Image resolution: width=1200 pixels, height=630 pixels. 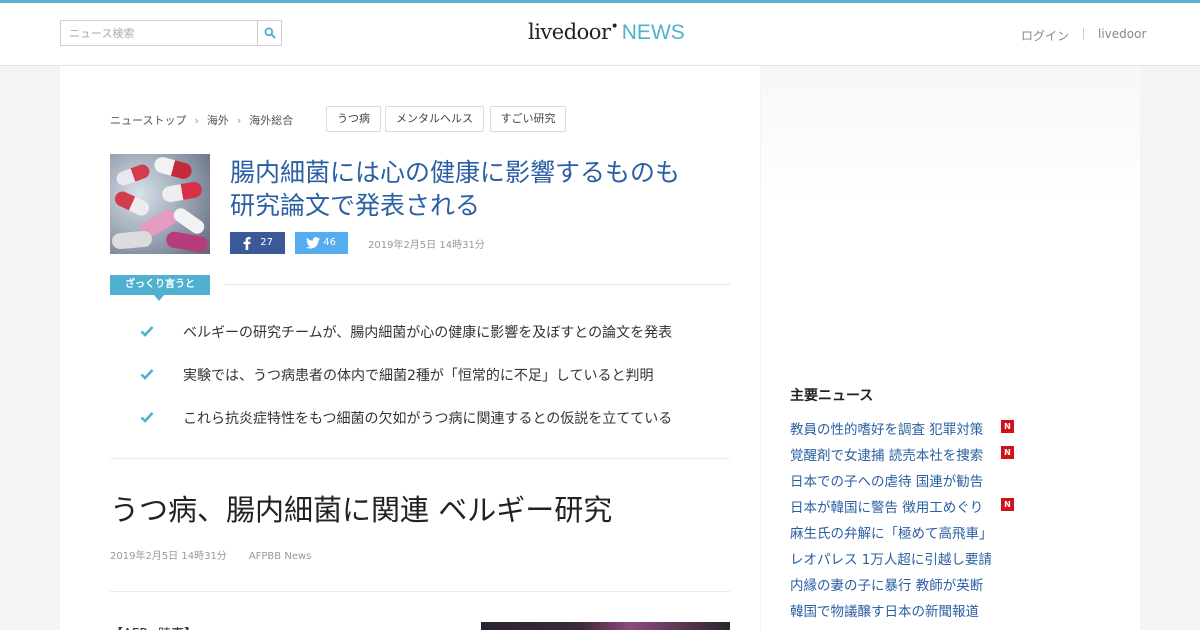 I want to click on search-box, so click(x=171, y=33).